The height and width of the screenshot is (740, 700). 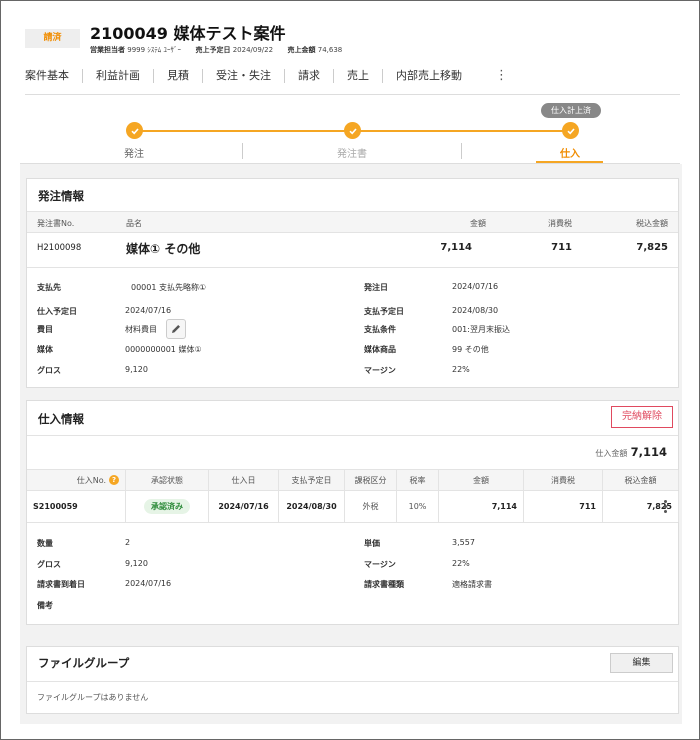 What do you see at coordinates (244, 506) in the screenshot?
I see `purchase-date: 2024/07/16` at bounding box center [244, 506].